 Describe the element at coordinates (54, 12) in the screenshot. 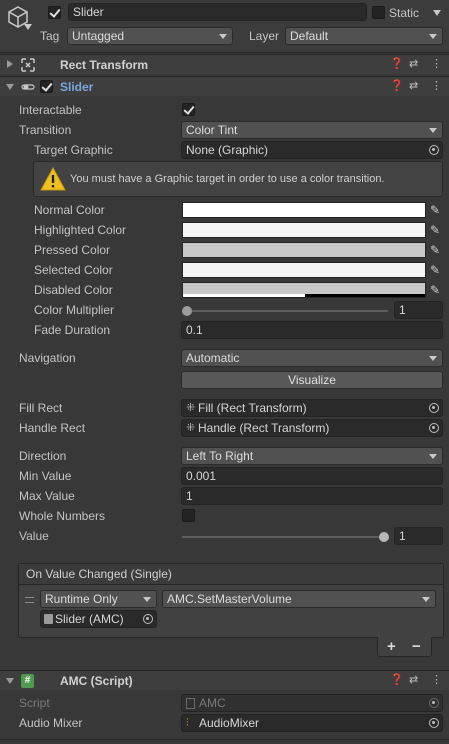

I see `active-checkbox` at that location.